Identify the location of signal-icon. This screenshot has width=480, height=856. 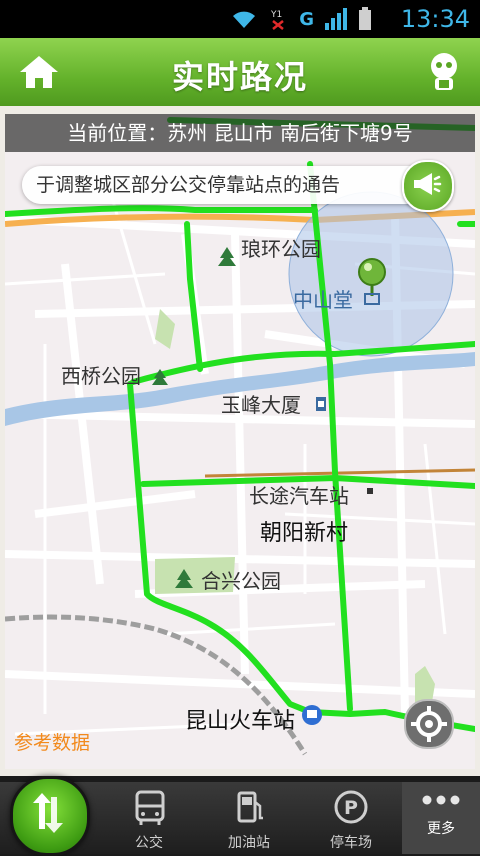
(336, 19).